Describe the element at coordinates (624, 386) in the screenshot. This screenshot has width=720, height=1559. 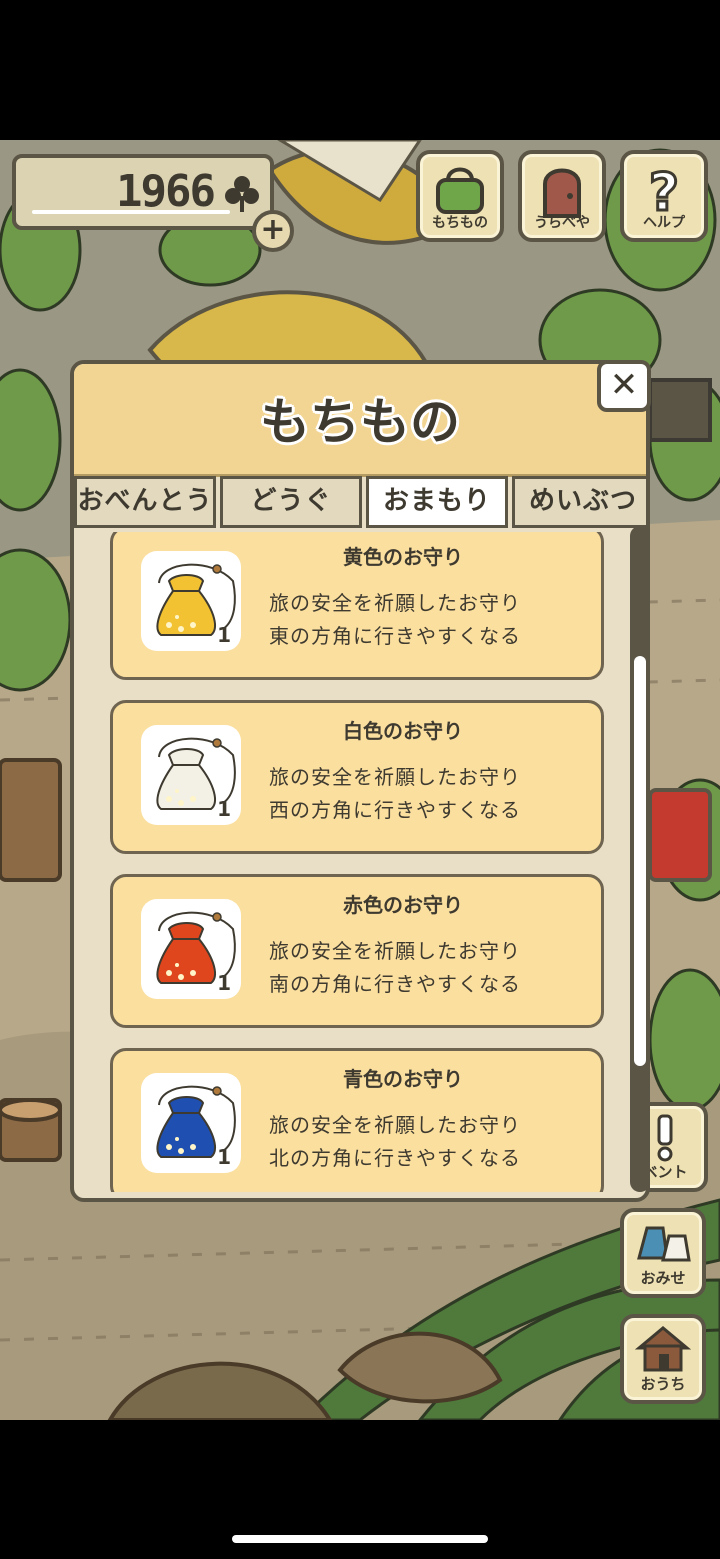
I see `close-button: ✕` at that location.